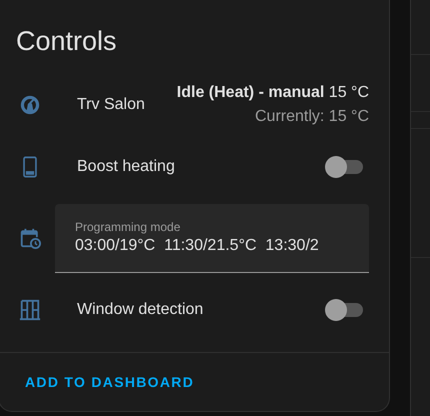 This screenshot has width=430, height=416. Describe the element at coordinates (30, 310) in the screenshot. I see `window-icon` at that location.